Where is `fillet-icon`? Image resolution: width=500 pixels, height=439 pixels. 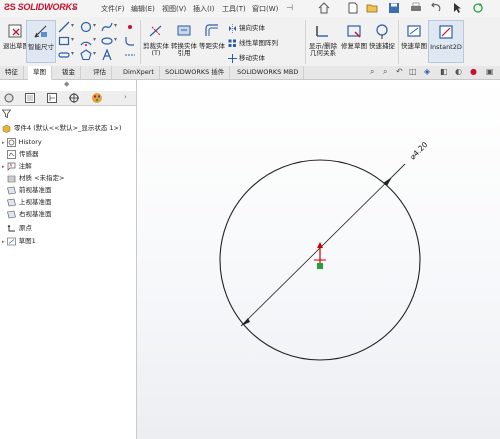
fillet-icon is located at coordinates (130, 41).